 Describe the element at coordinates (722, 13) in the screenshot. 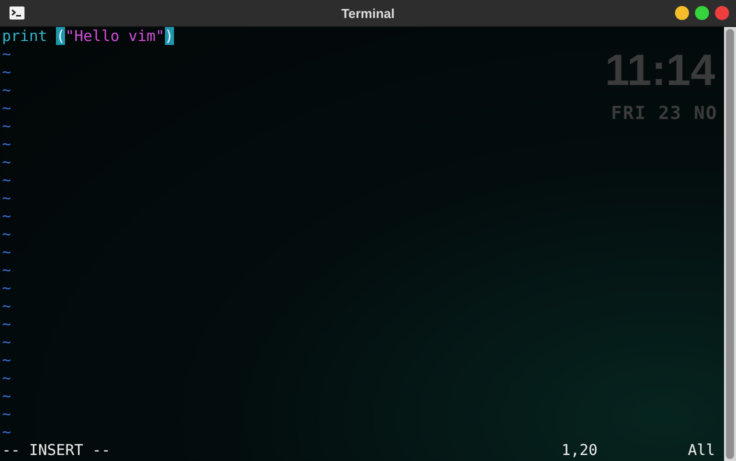

I see `close-button` at that location.